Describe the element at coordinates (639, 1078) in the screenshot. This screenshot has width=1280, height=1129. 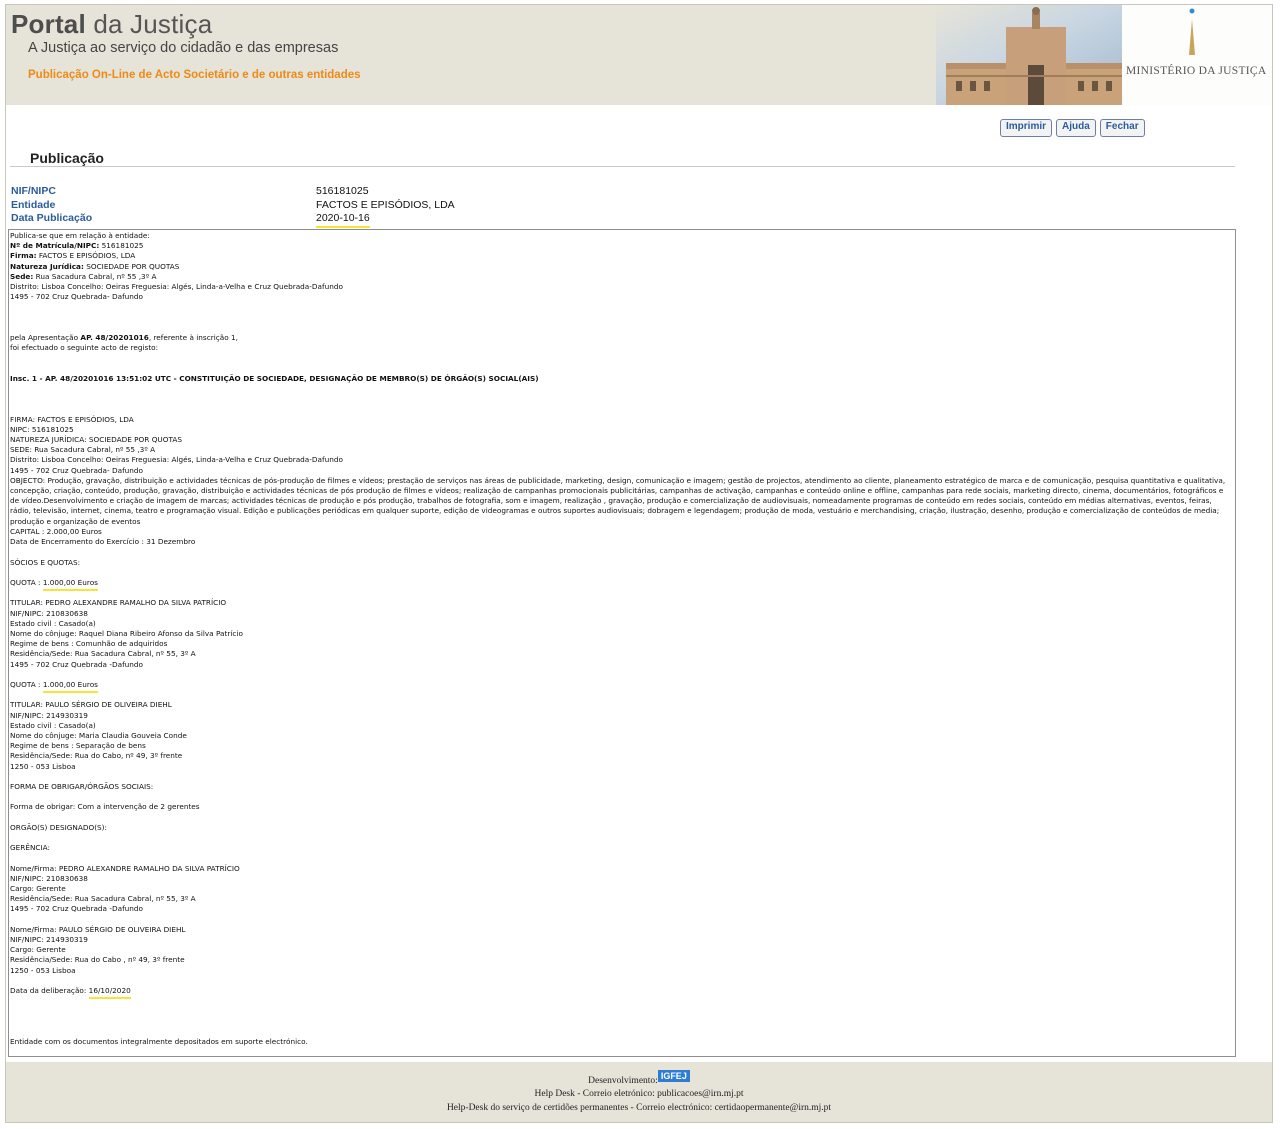
I see `development-credit: Desenvolvimento: IGFEJ` at that location.